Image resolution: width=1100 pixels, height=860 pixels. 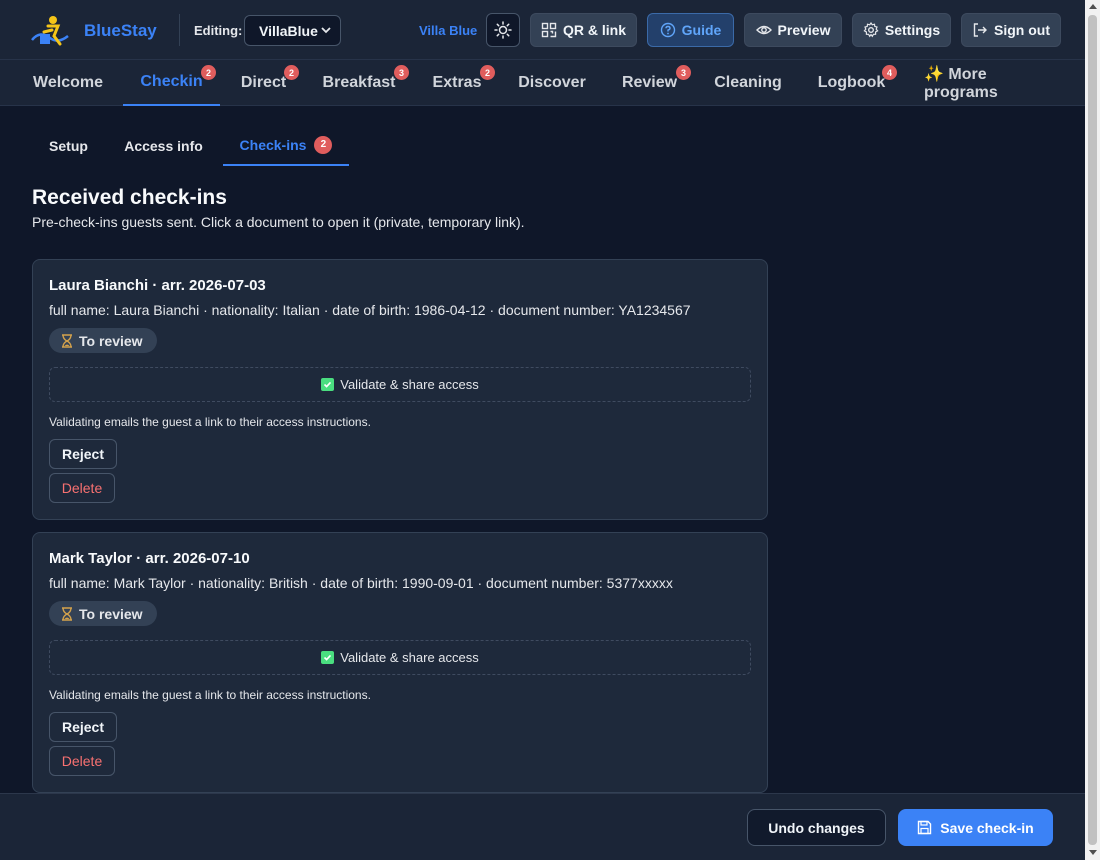 What do you see at coordinates (1093, 6) in the screenshot?
I see `scroll-up-arrow-icon` at bounding box center [1093, 6].